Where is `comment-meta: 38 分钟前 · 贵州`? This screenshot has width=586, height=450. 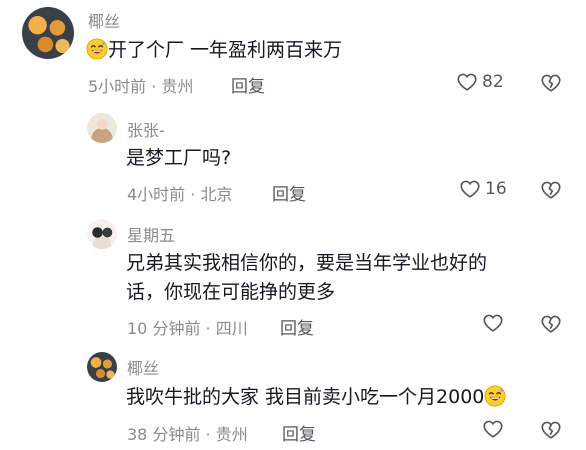 comment-meta: 38 分钟前 · 贵州 is located at coordinates (187, 434).